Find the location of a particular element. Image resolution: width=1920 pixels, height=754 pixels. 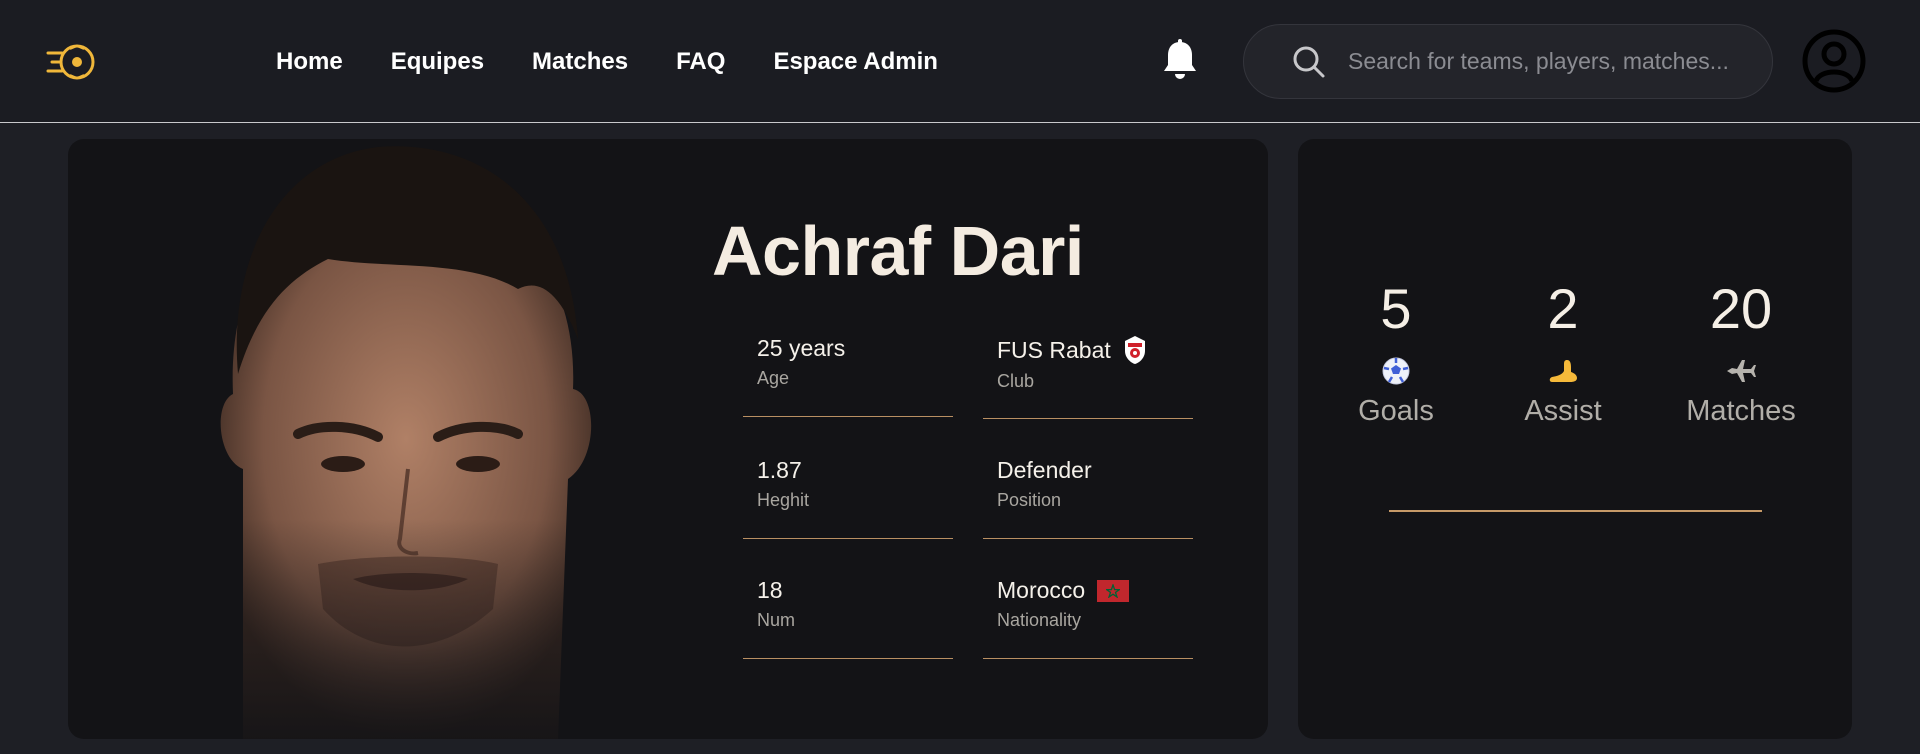

age-value: 25 years is located at coordinates (801, 348).